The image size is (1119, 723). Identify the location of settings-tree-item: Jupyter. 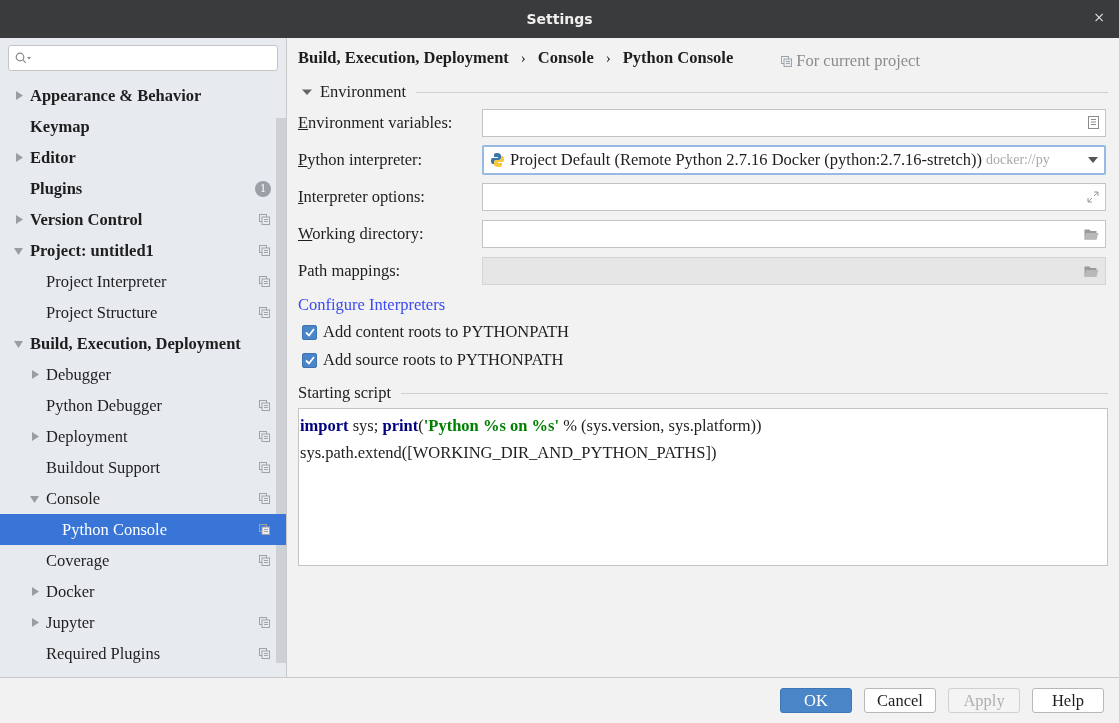
(143, 622).